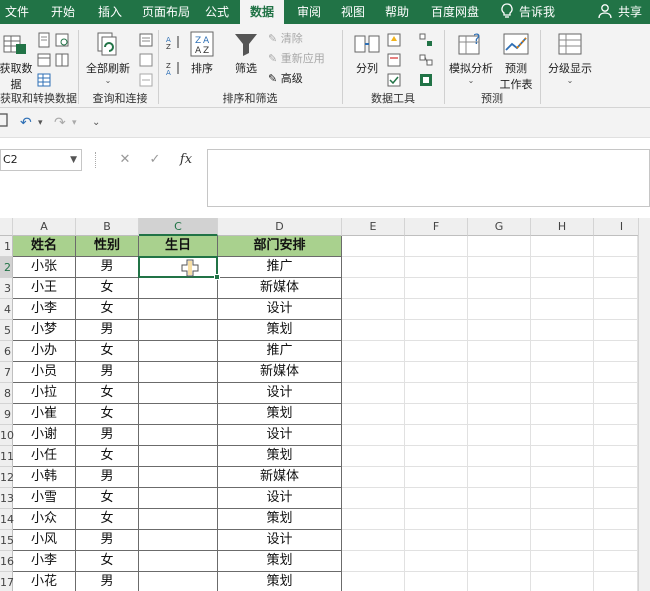  I want to click on column-header: B, so click(107, 227).